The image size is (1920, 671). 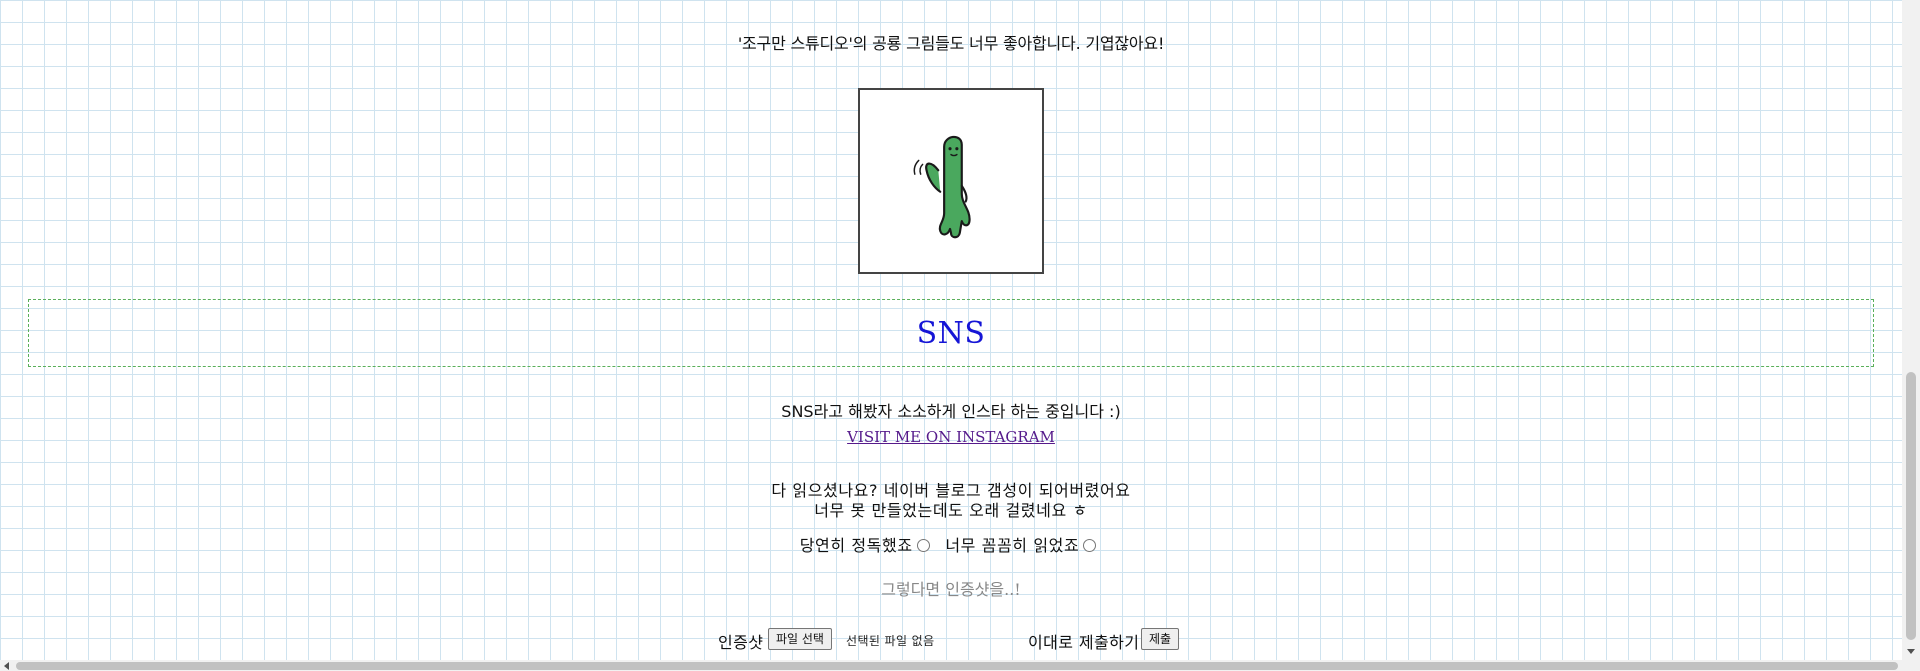 I want to click on dinosaur-image, so click(x=951, y=181).